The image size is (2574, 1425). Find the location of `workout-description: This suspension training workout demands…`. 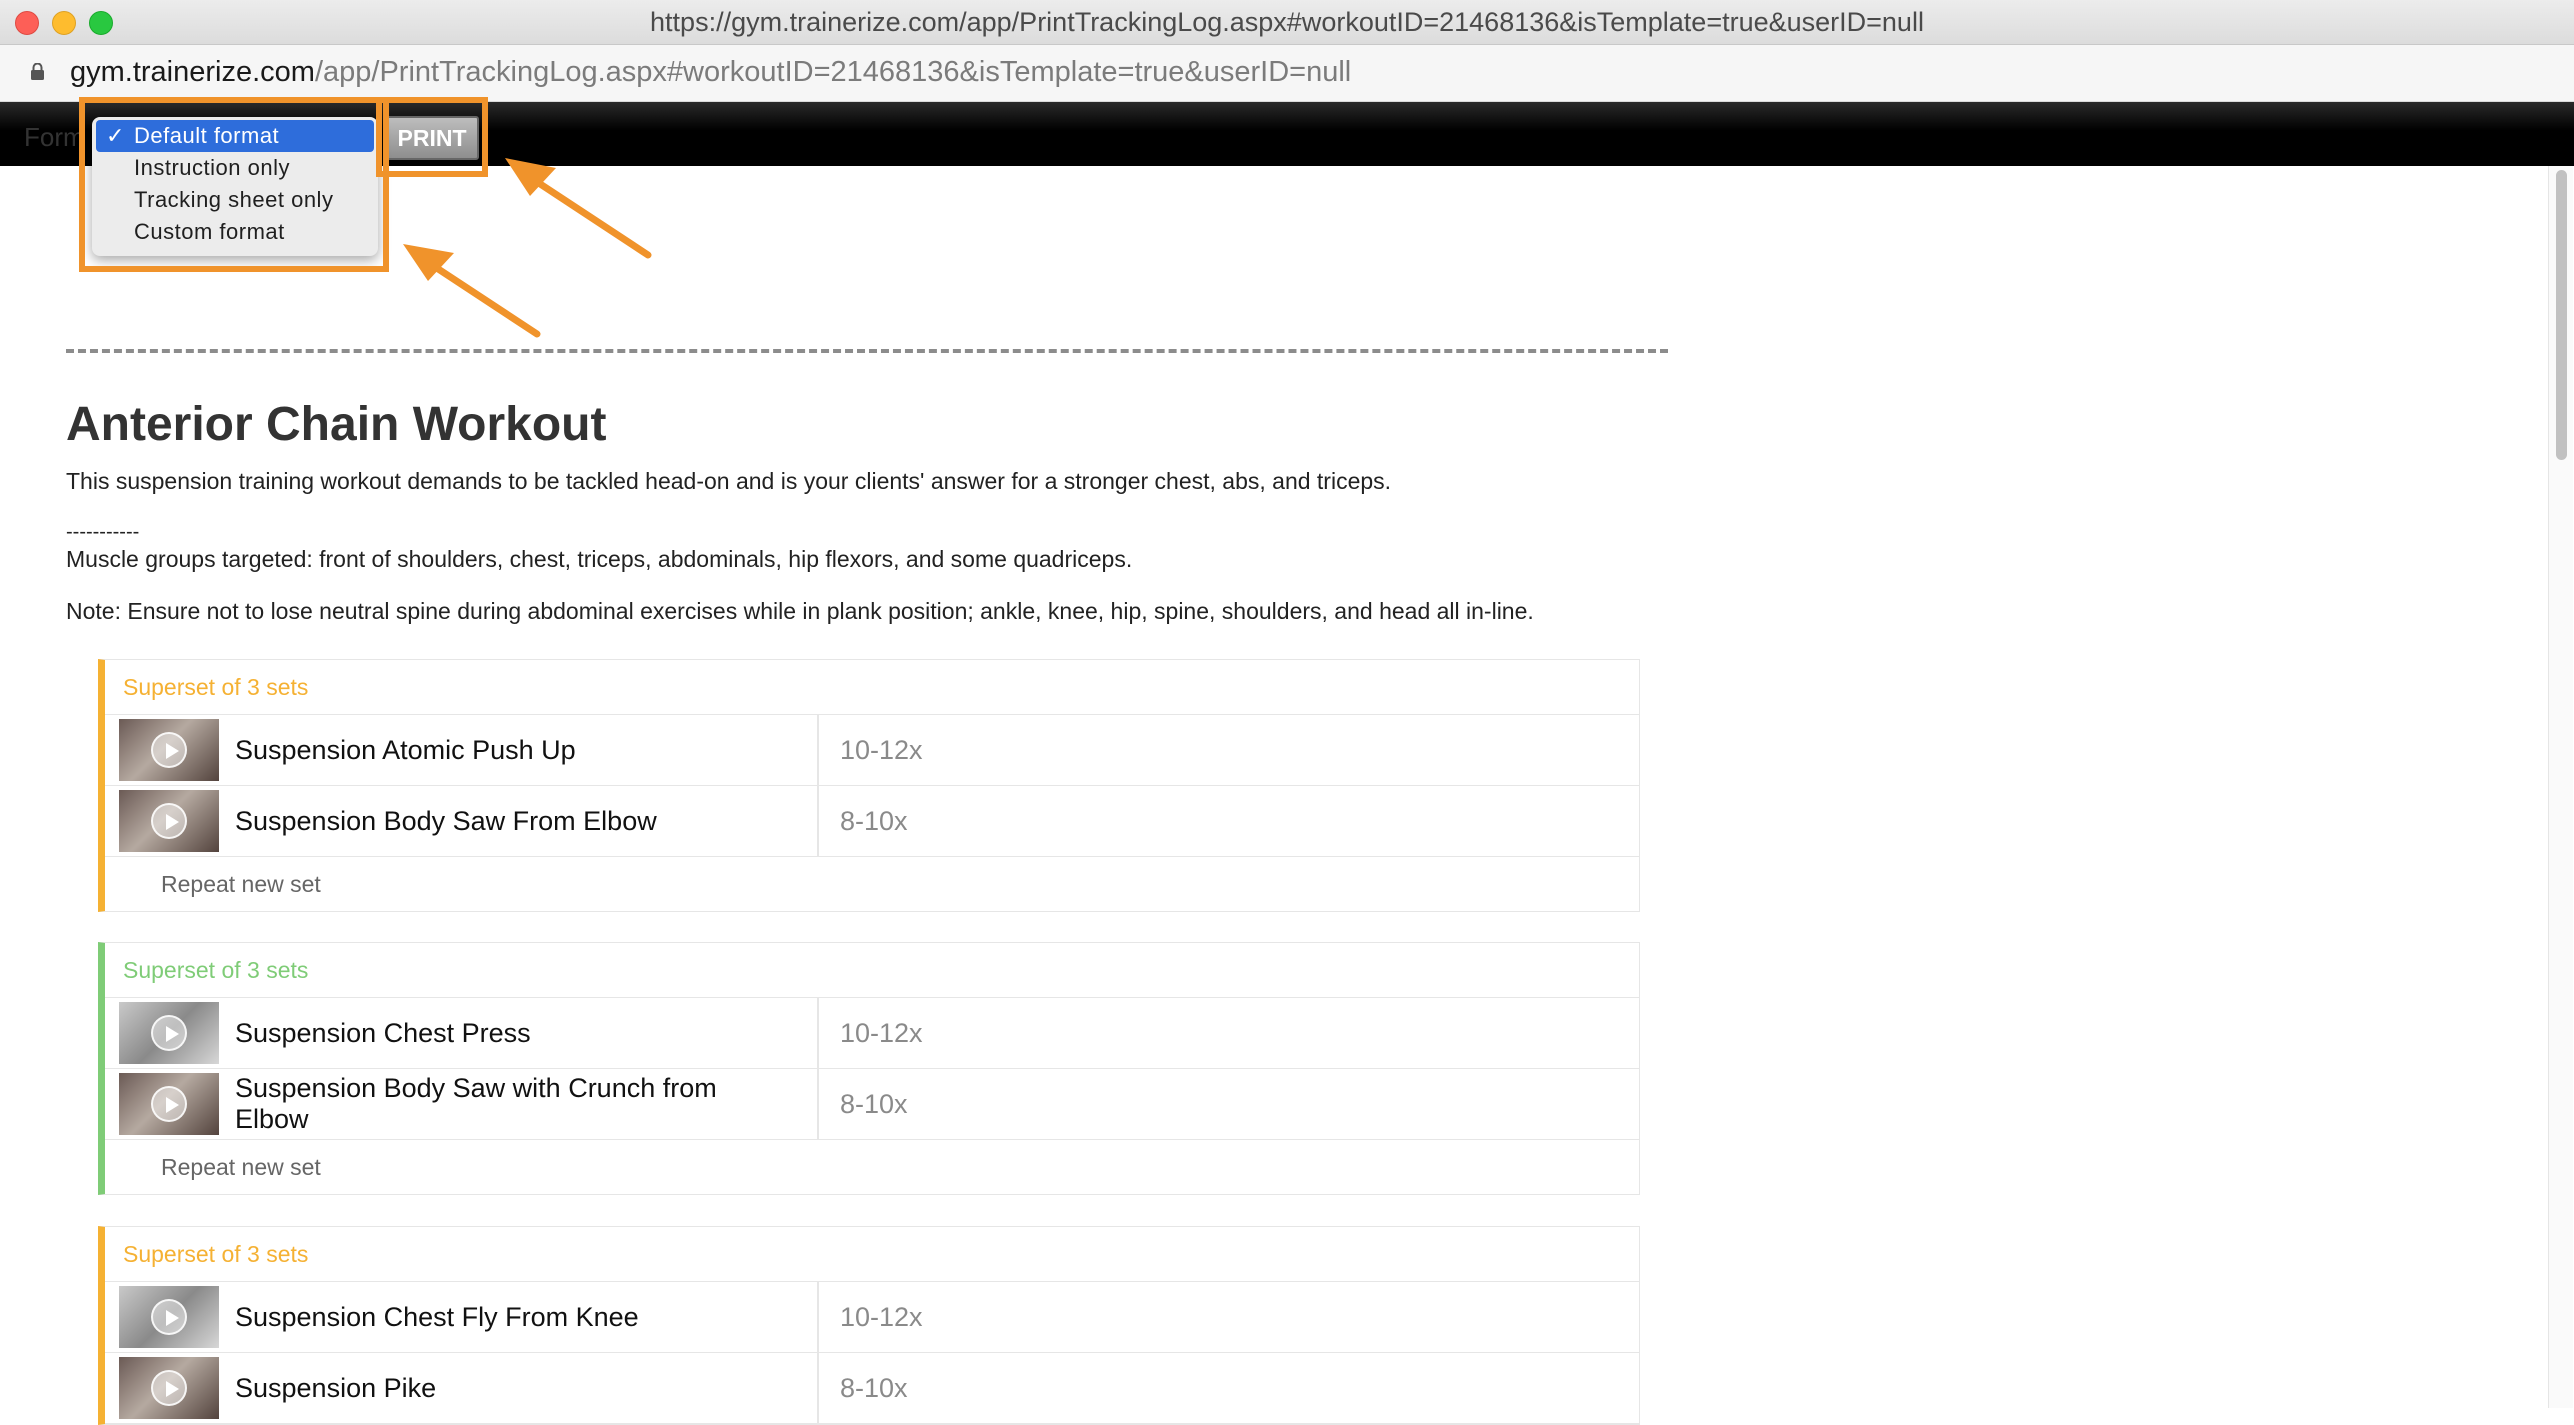

workout-description: This suspension training workout demands… is located at coordinates (729, 481).